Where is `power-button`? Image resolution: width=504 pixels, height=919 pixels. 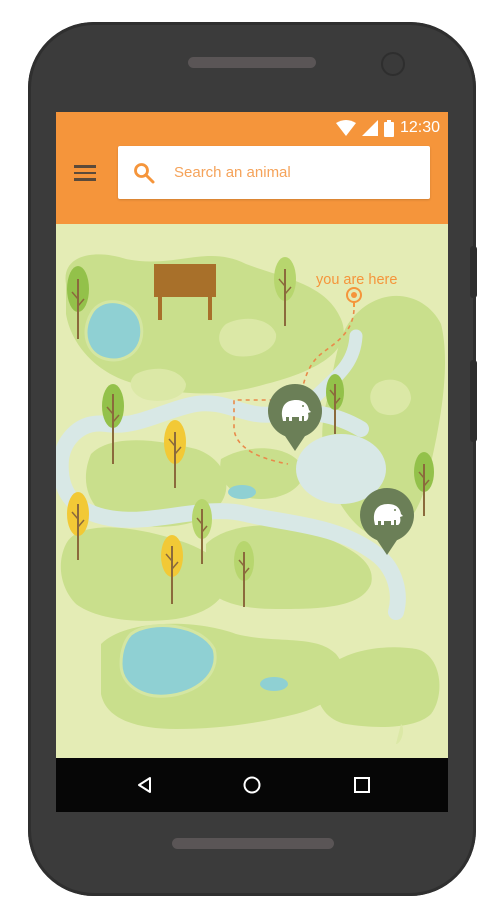
power-button is located at coordinates (473, 401).